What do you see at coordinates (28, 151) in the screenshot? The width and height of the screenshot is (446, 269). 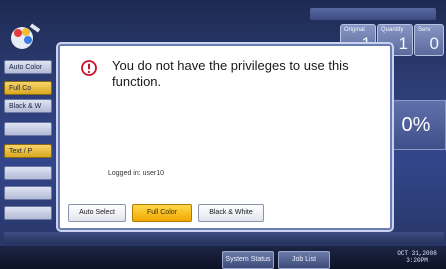 I see `bg-text-photo-button: Text / P` at bounding box center [28, 151].